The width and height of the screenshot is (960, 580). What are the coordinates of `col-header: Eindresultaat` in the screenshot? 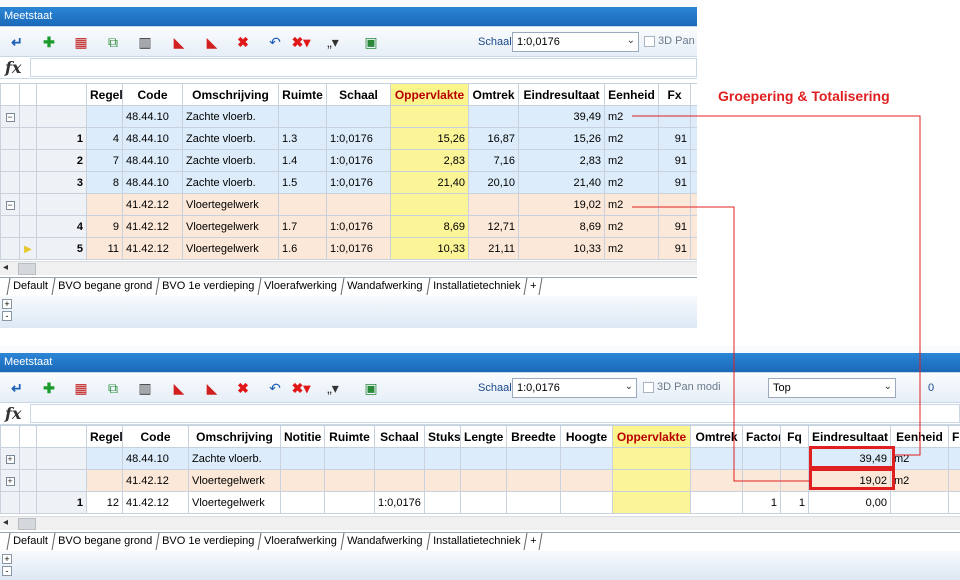 It's located at (561, 94).